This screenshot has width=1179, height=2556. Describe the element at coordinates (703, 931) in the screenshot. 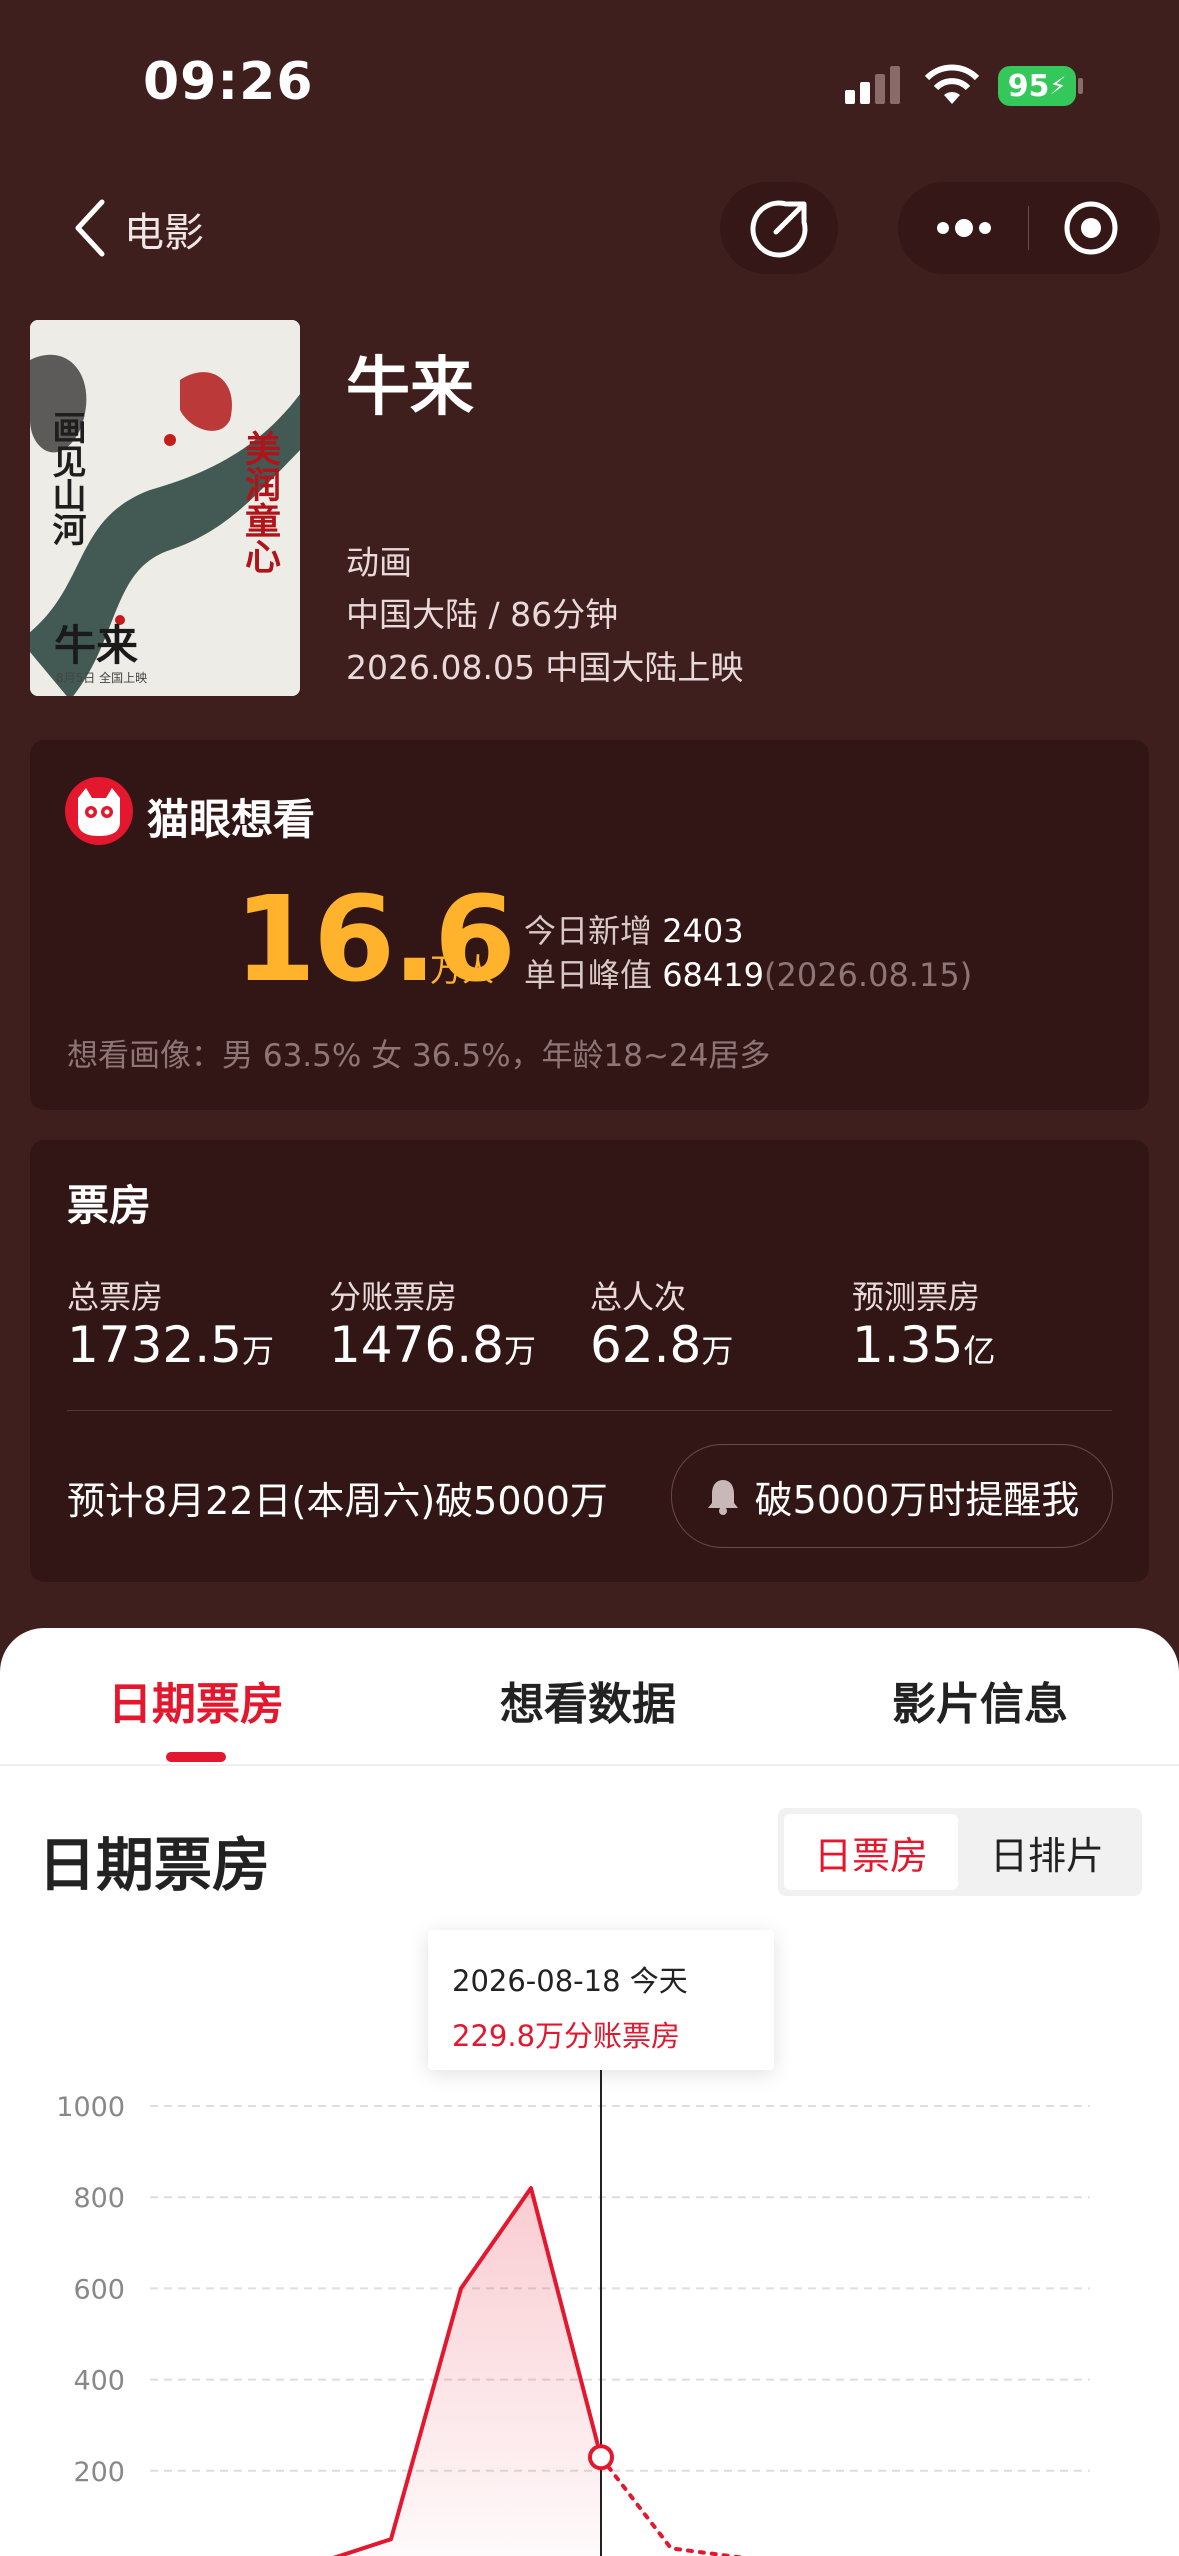

I see `today-new-value: 2403` at that location.